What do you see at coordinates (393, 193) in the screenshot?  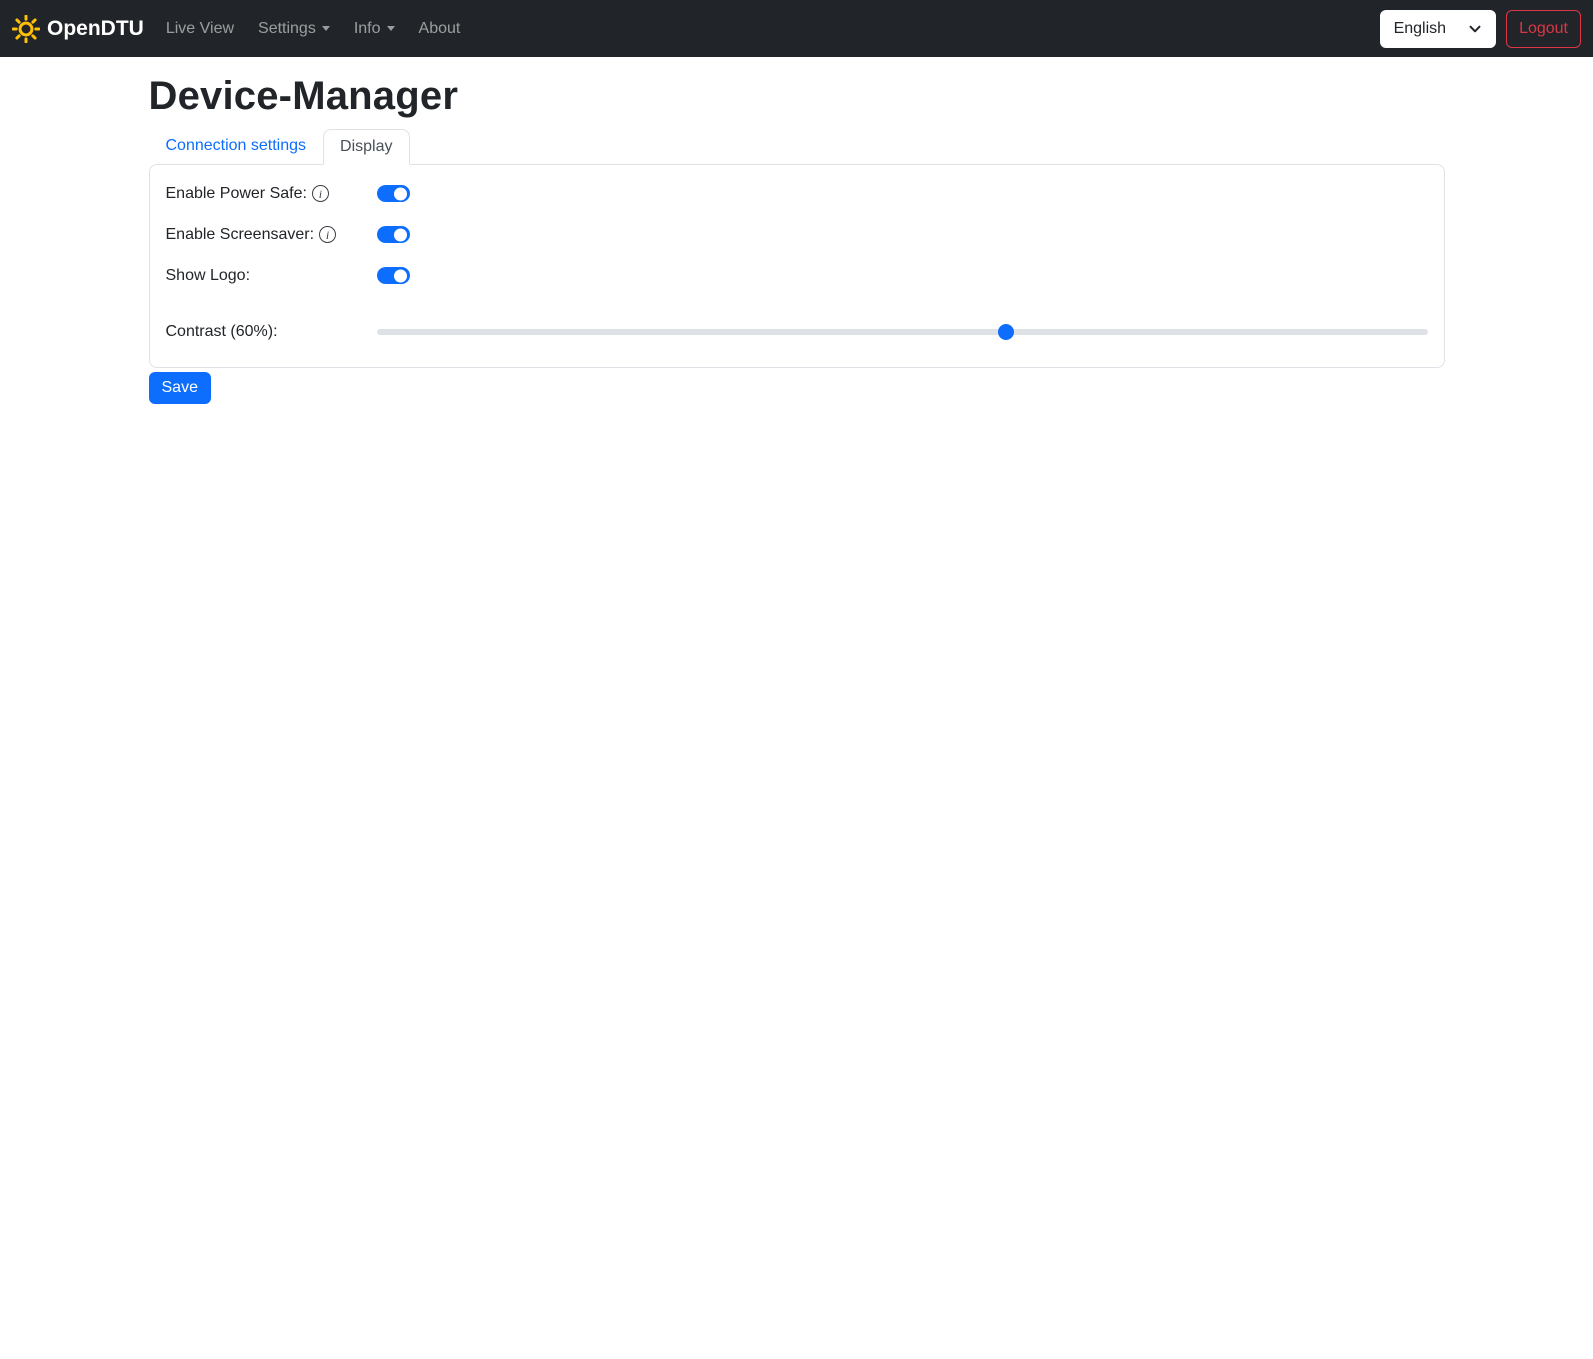 I see `enable-power-safe-toggle` at bounding box center [393, 193].